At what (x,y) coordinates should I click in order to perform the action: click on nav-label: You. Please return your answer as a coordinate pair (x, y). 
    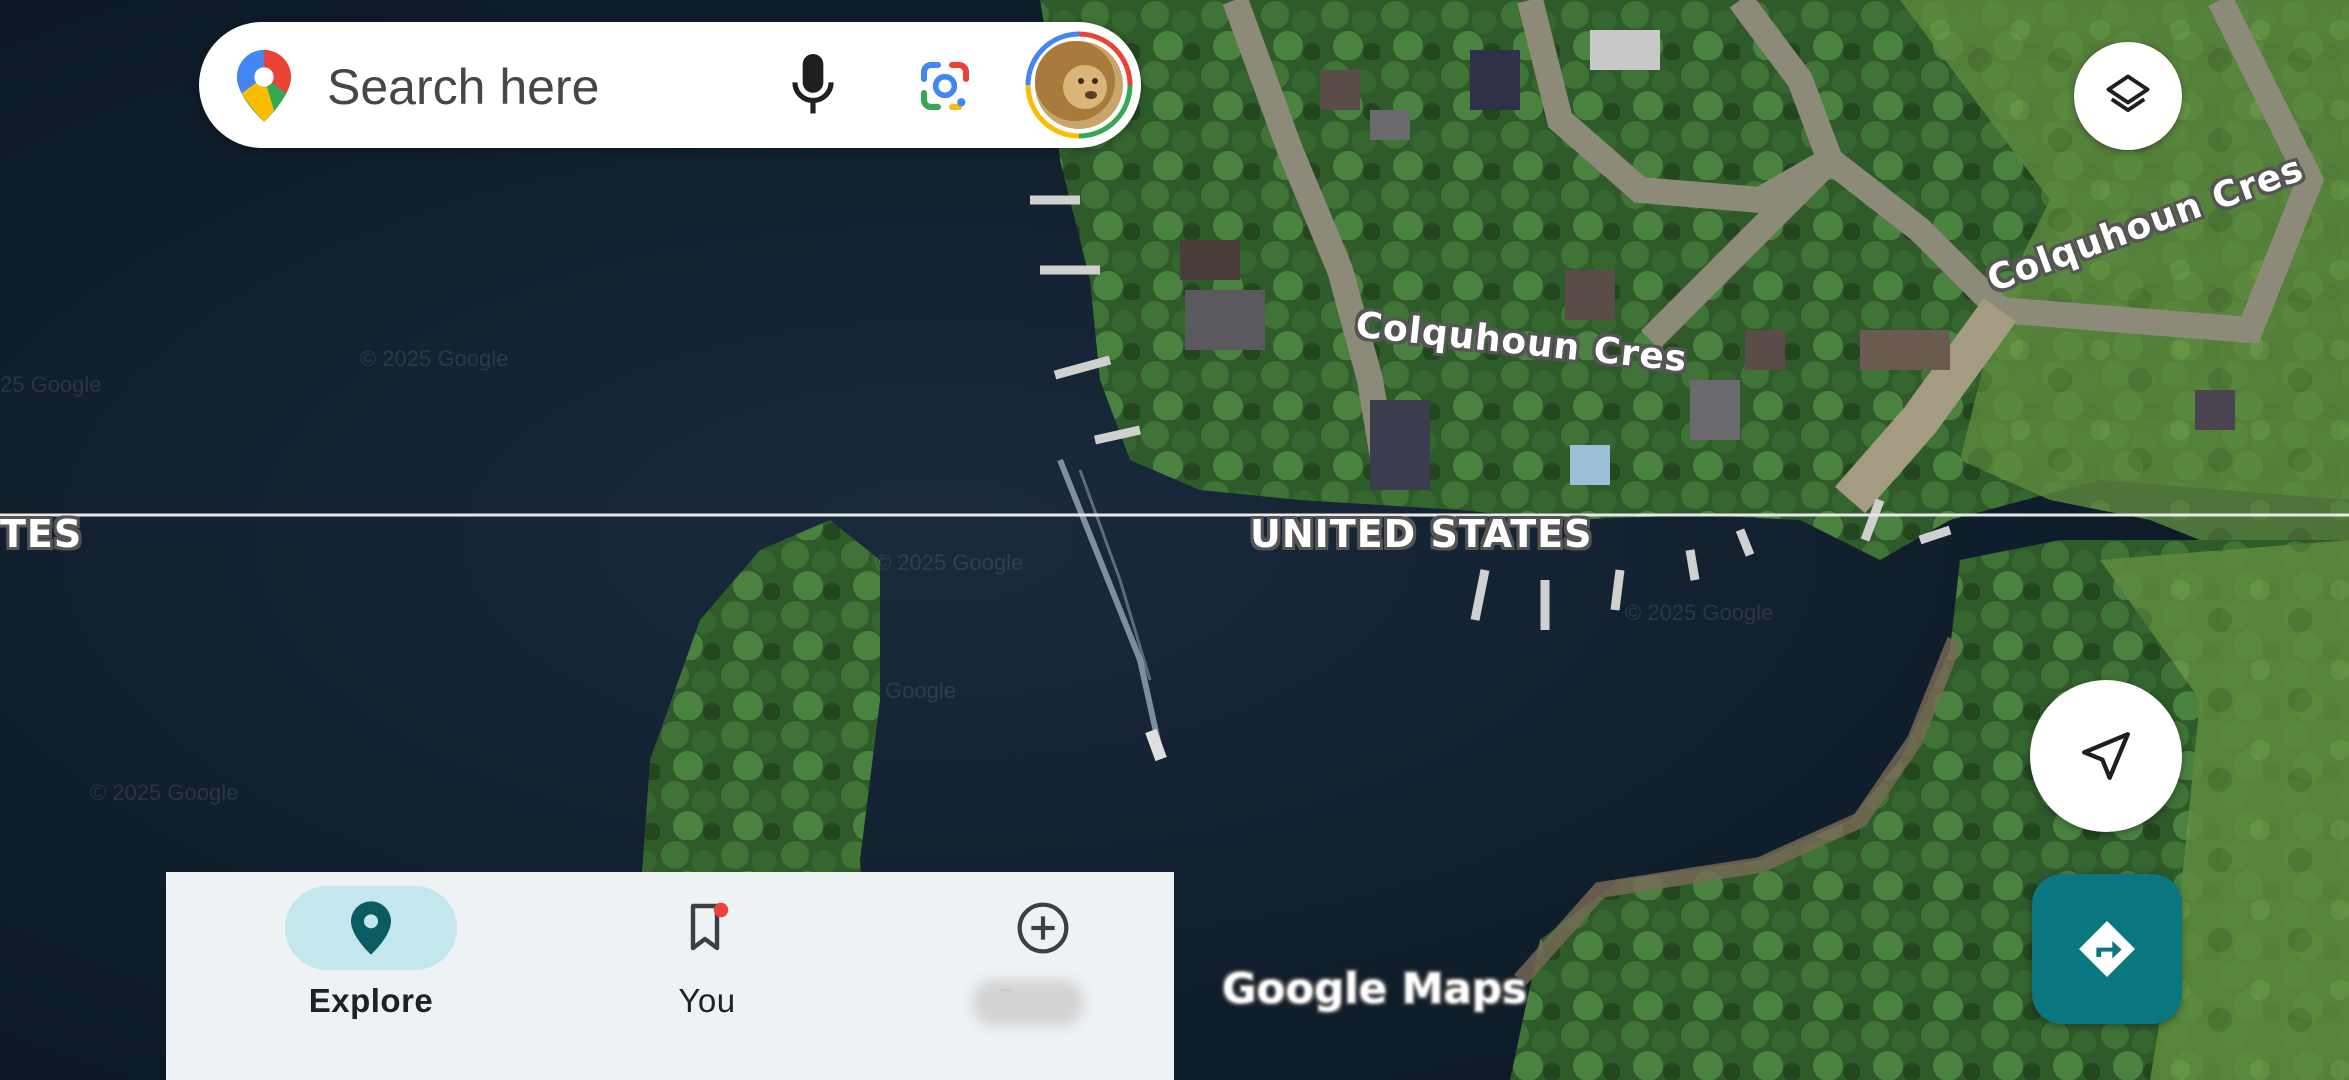
    Looking at the image, I should click on (707, 1000).